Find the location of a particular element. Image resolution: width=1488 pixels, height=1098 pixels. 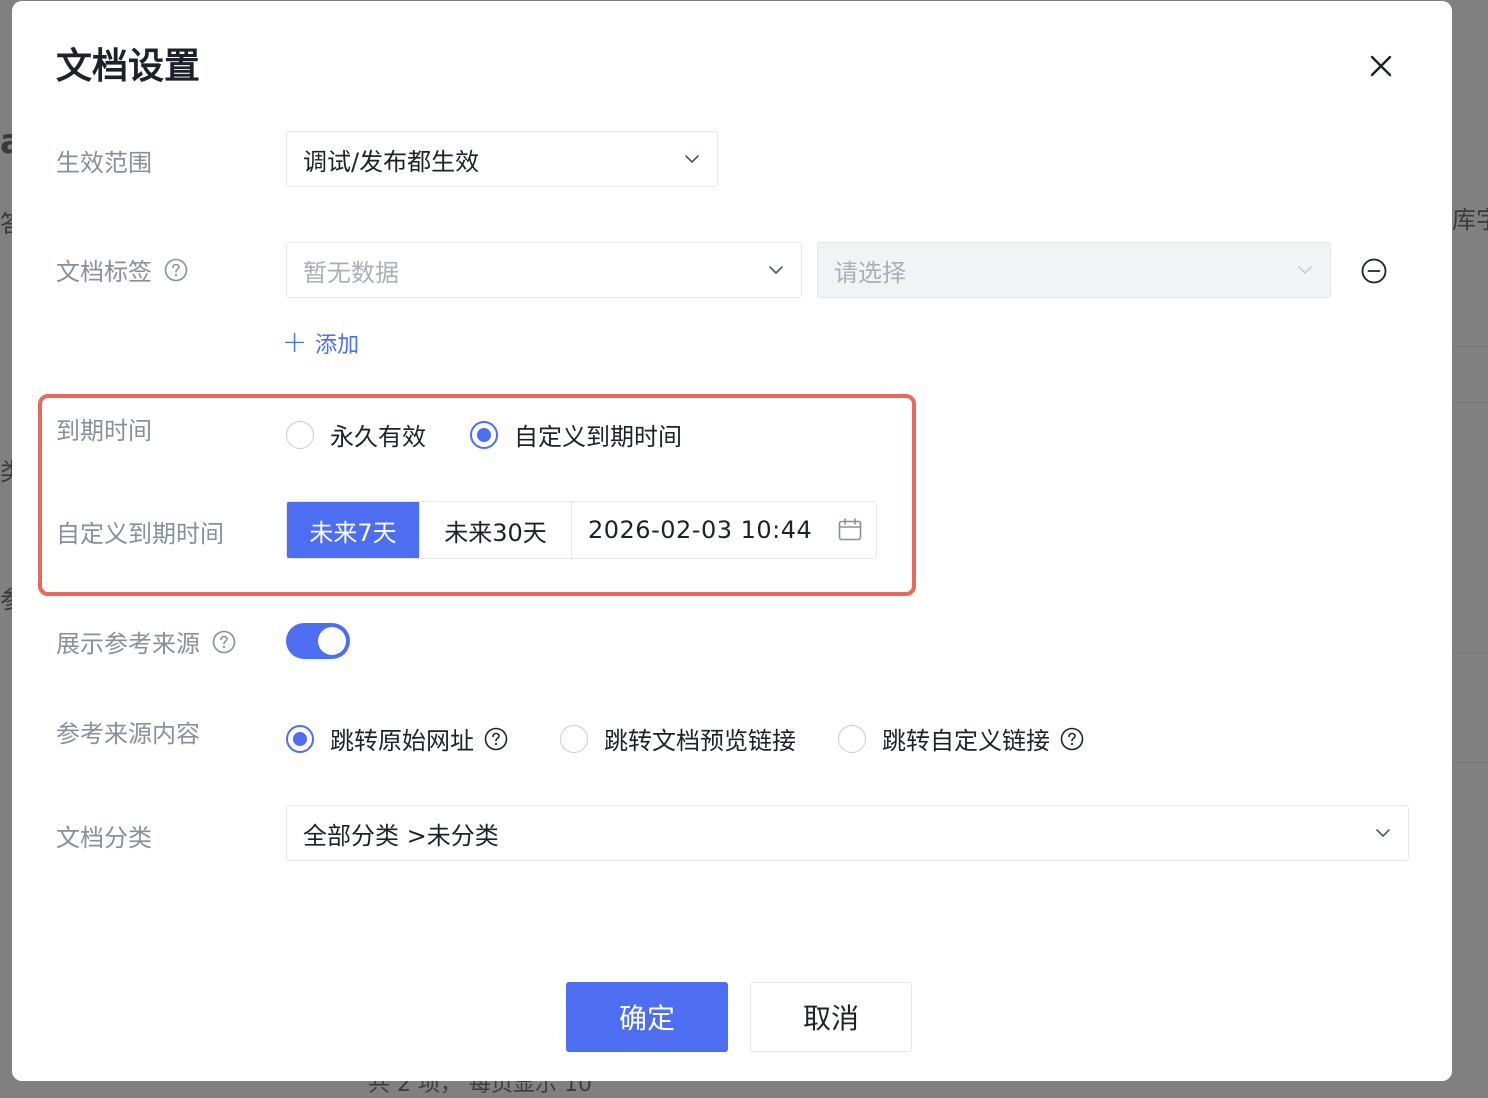

add-tag-button: + 添加 is located at coordinates (320, 343).